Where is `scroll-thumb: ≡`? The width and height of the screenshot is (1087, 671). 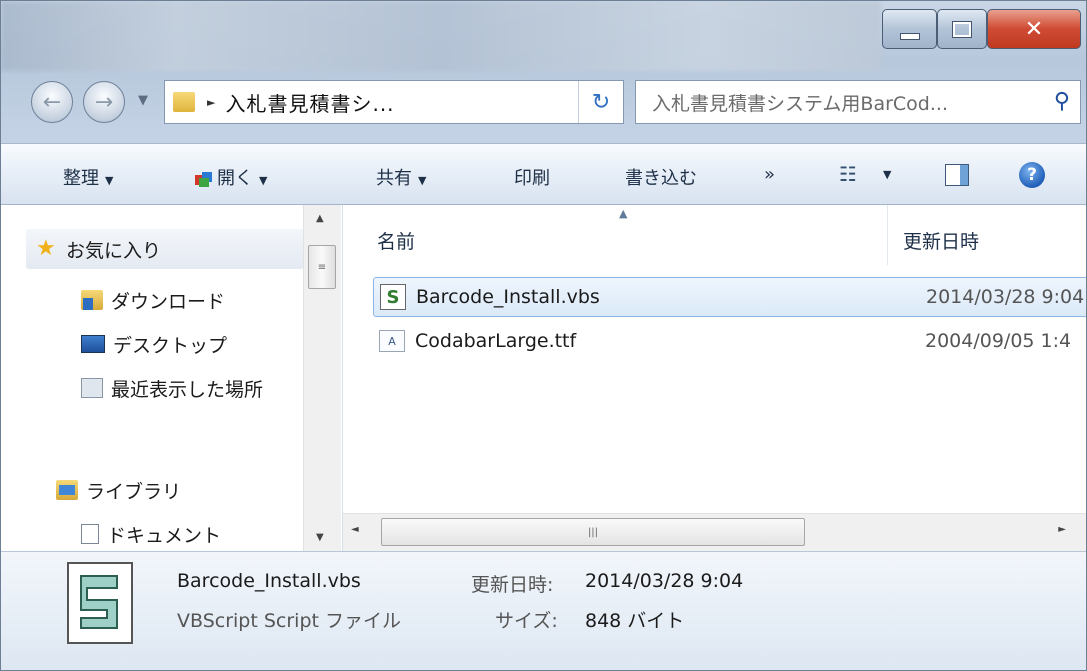
scroll-thumb: ≡ is located at coordinates (322, 267).